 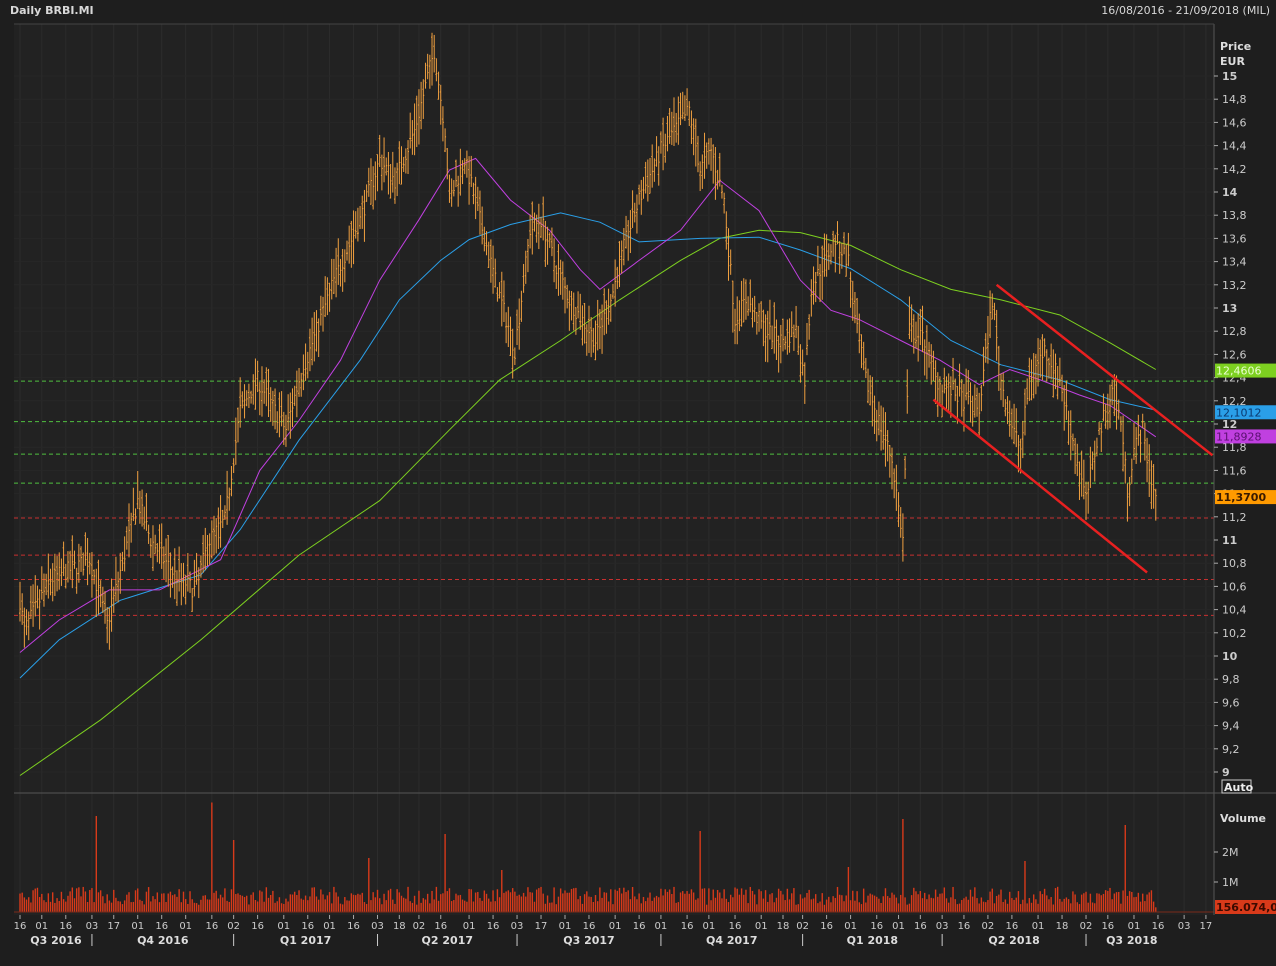 What do you see at coordinates (1232, 61) in the screenshot?
I see `price-unit-label: EUR` at bounding box center [1232, 61].